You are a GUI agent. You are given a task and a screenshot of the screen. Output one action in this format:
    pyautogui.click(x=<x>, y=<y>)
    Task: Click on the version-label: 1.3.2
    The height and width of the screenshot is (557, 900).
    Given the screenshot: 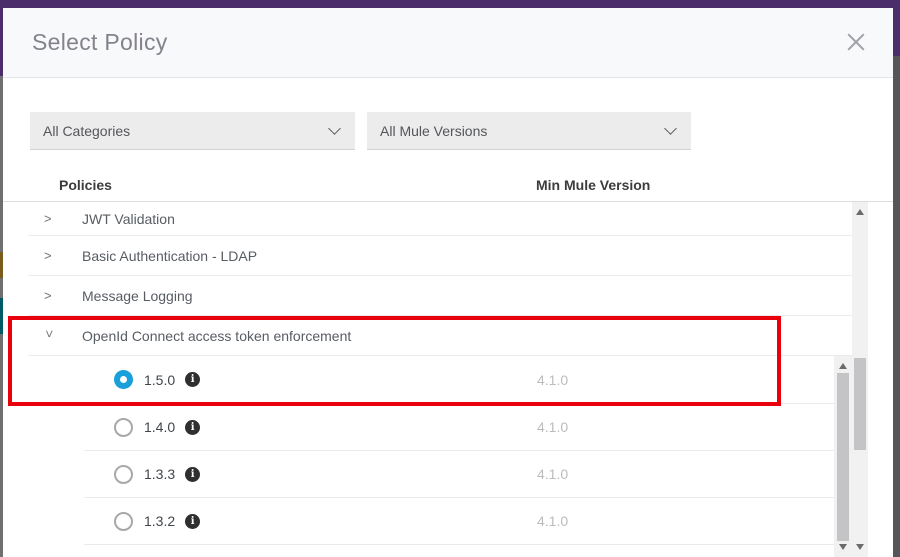 What is the action you would take?
    pyautogui.click(x=160, y=521)
    